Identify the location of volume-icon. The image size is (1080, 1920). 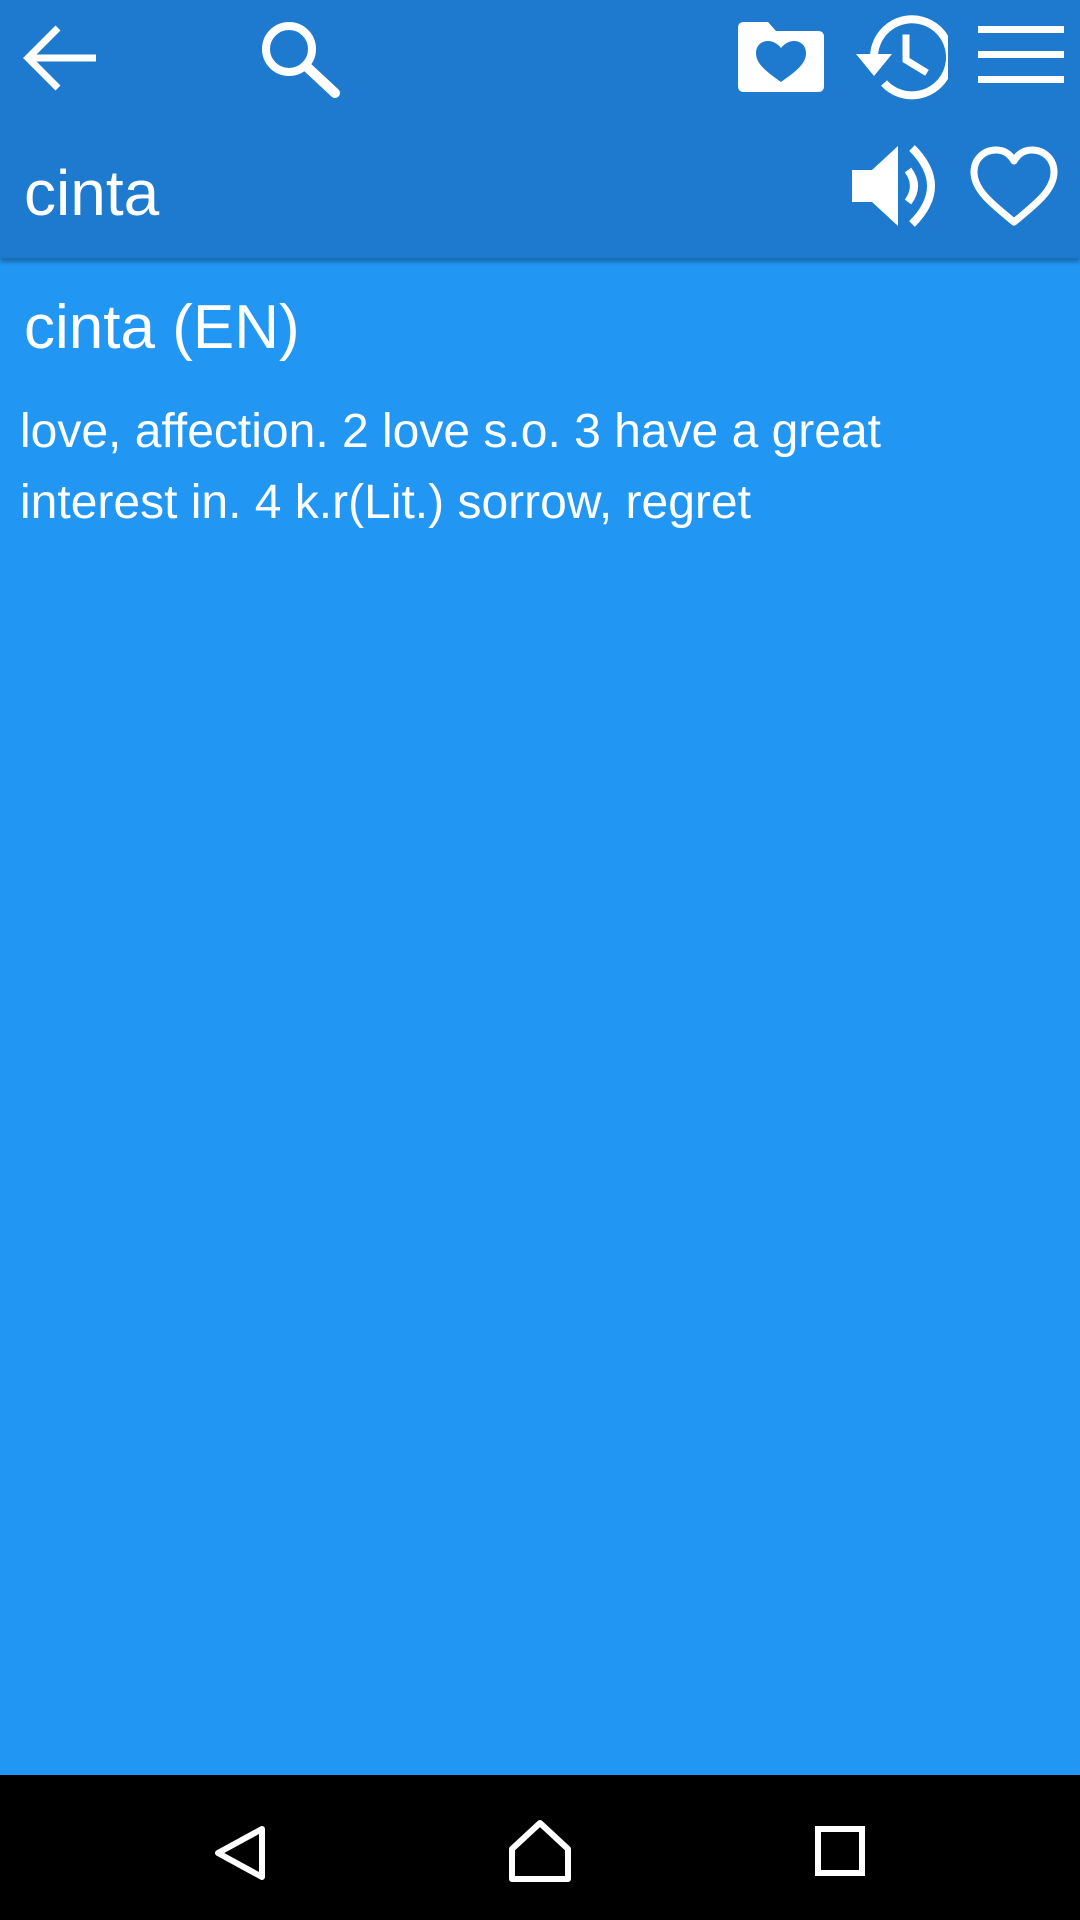
(896, 186).